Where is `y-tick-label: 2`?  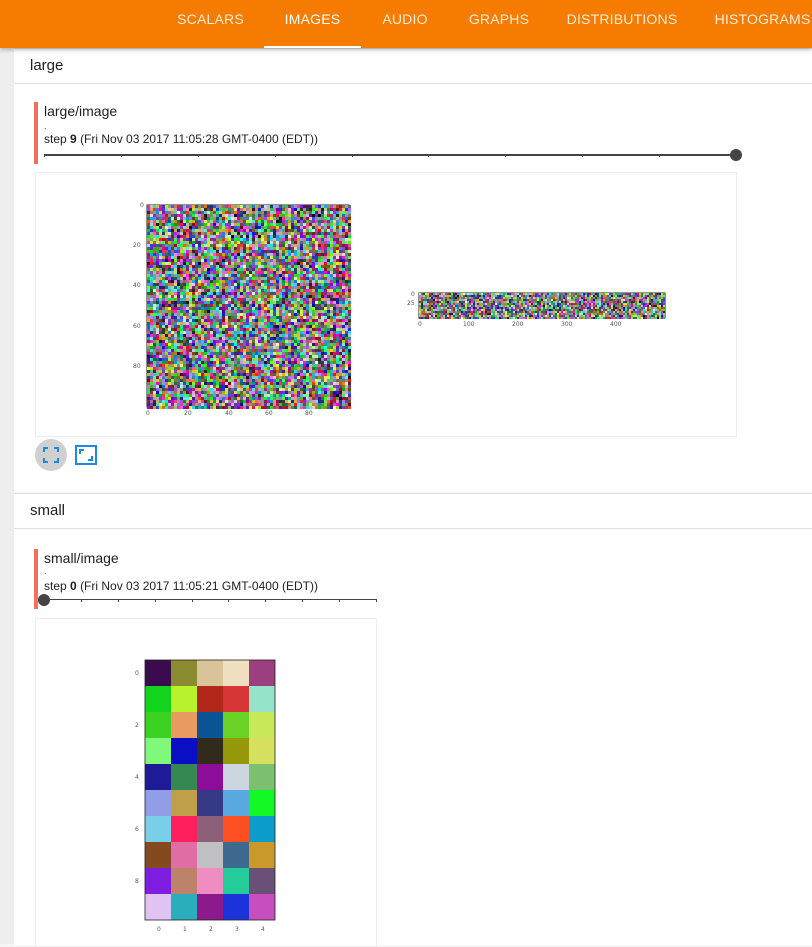
y-tick-label: 2 is located at coordinates (137, 725).